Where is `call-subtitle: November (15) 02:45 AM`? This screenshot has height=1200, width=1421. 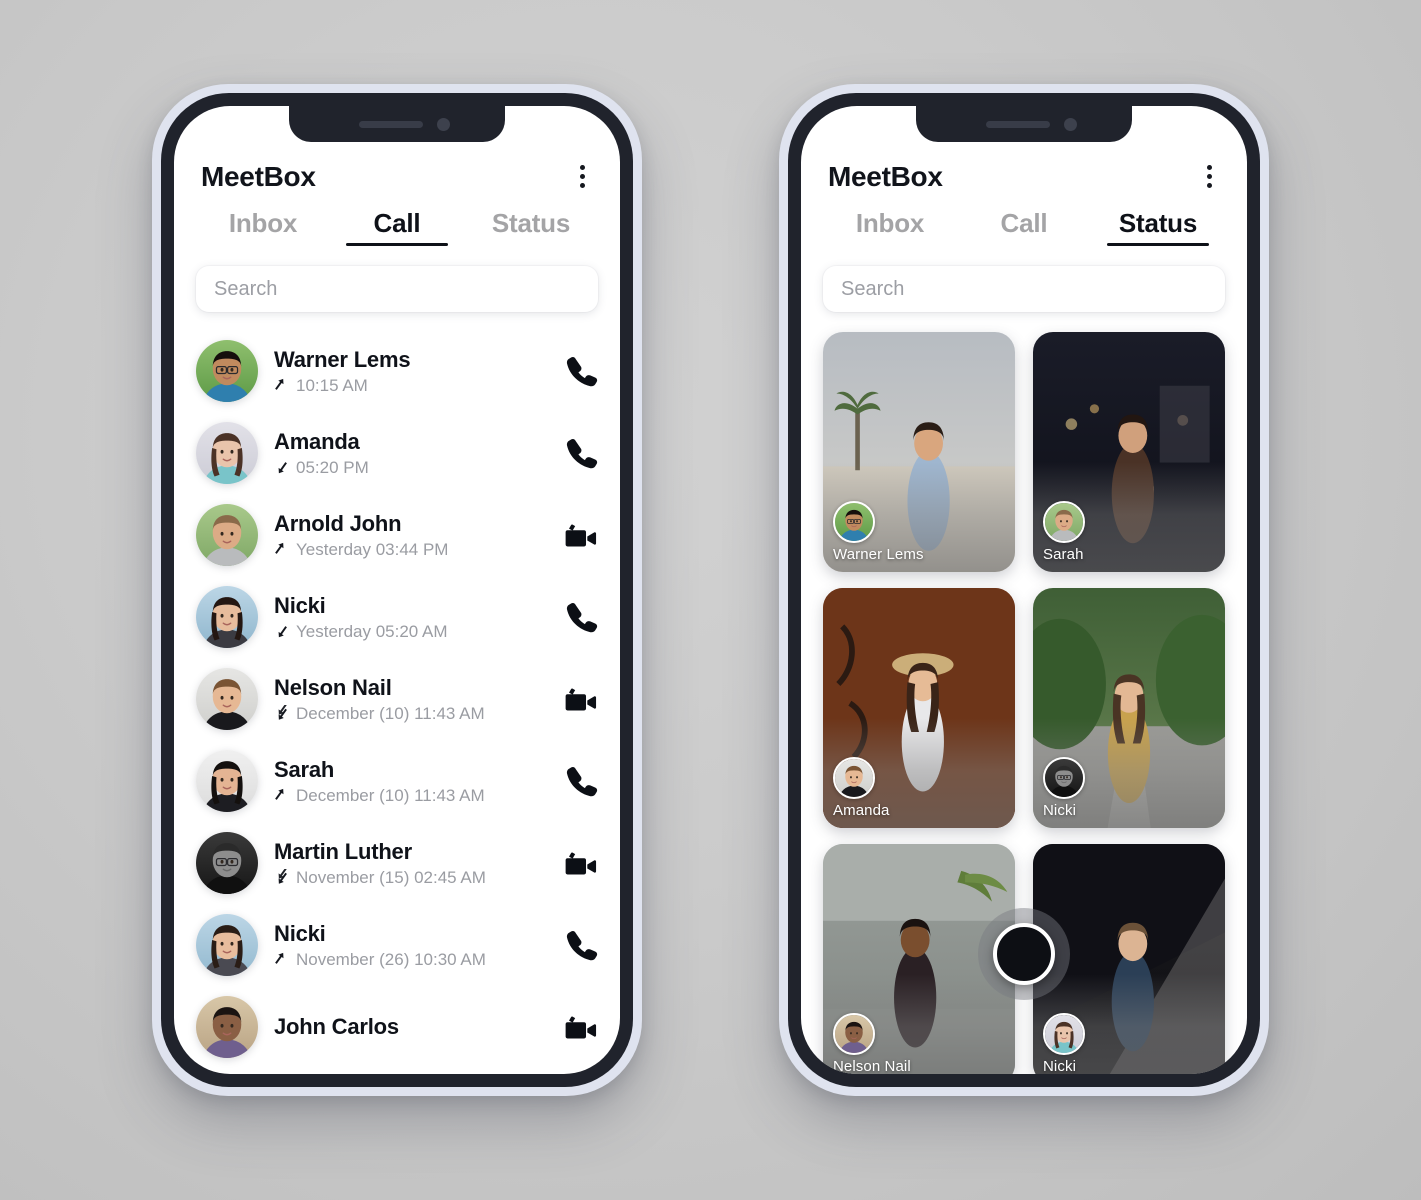
call-subtitle: November (15) 02:45 AM is located at coordinates (411, 878).